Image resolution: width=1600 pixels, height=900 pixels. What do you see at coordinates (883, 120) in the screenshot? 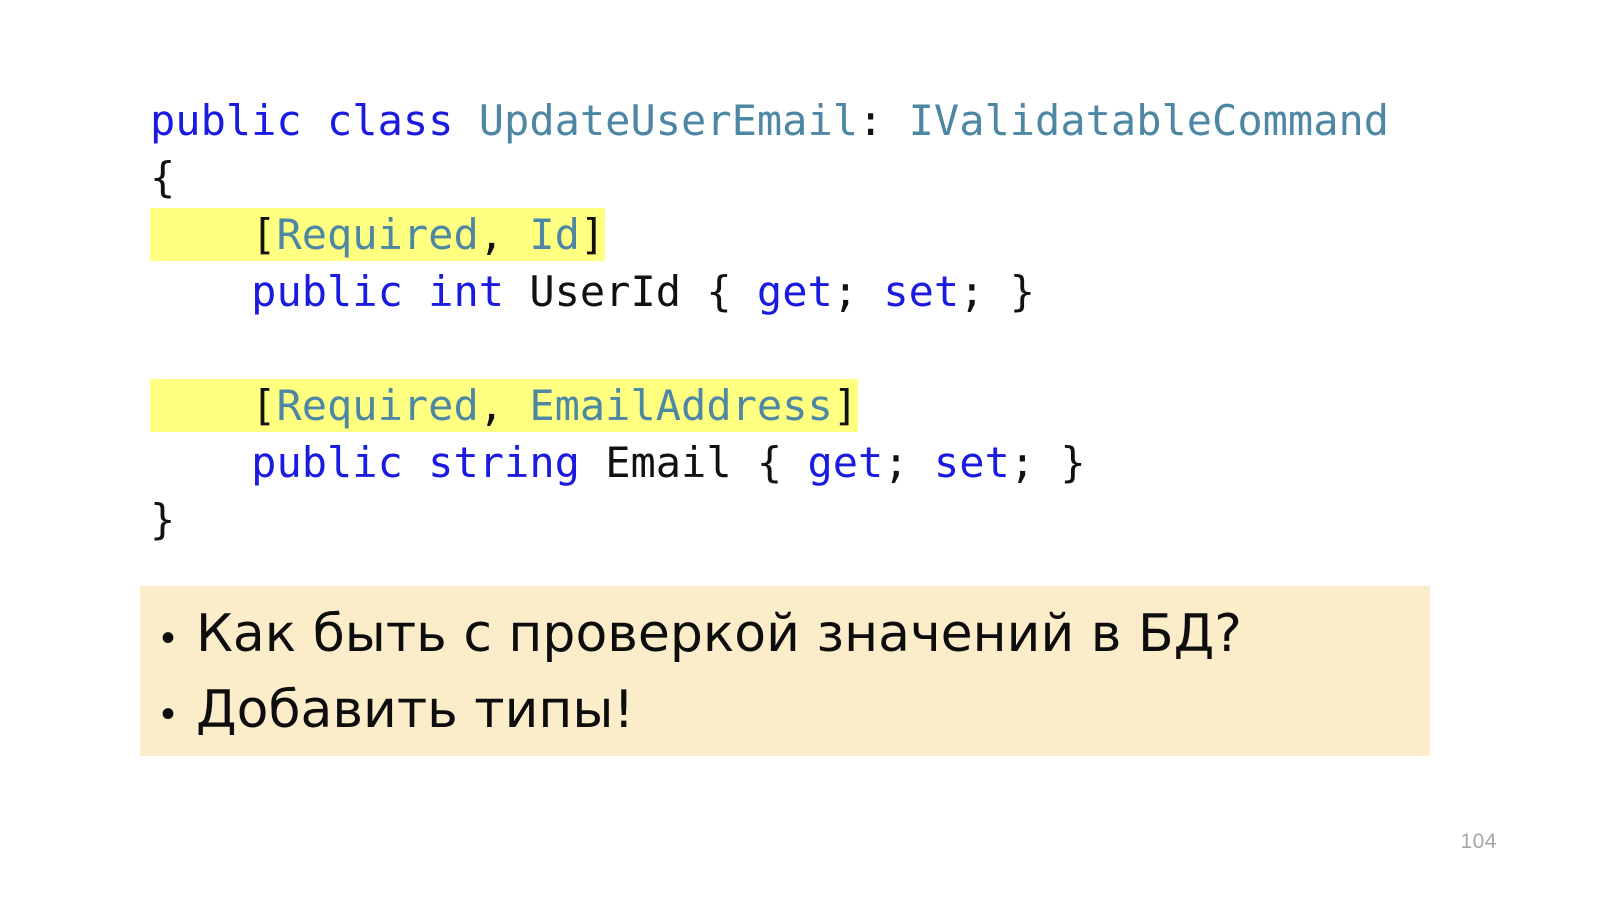
I see `code-token-pun: :` at bounding box center [883, 120].